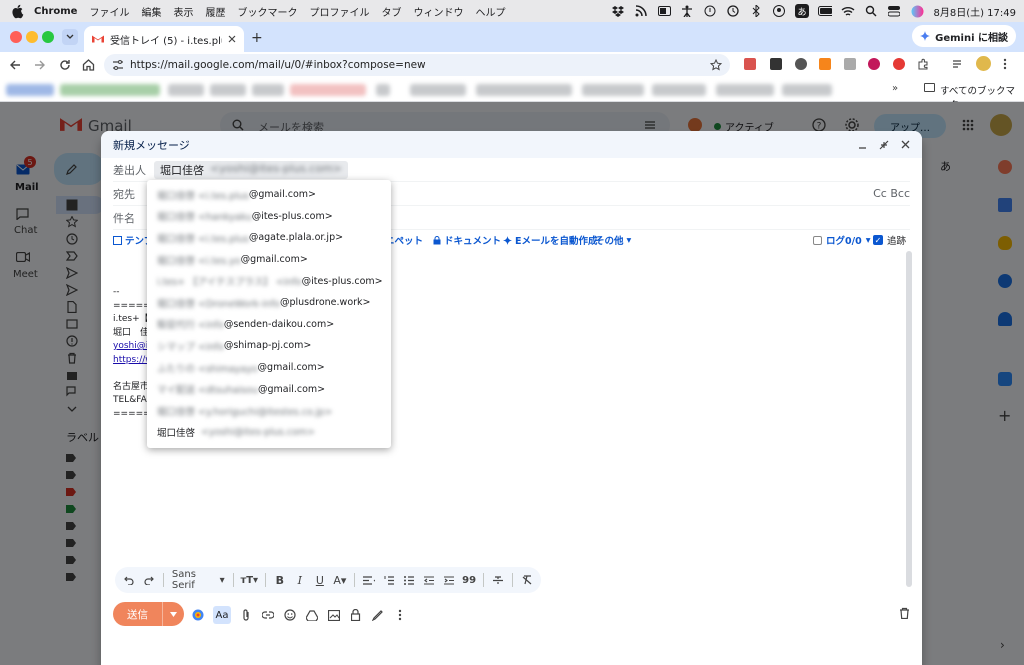  I want to click on auto-email-button: Eメールを自動作成, so click(550, 240).